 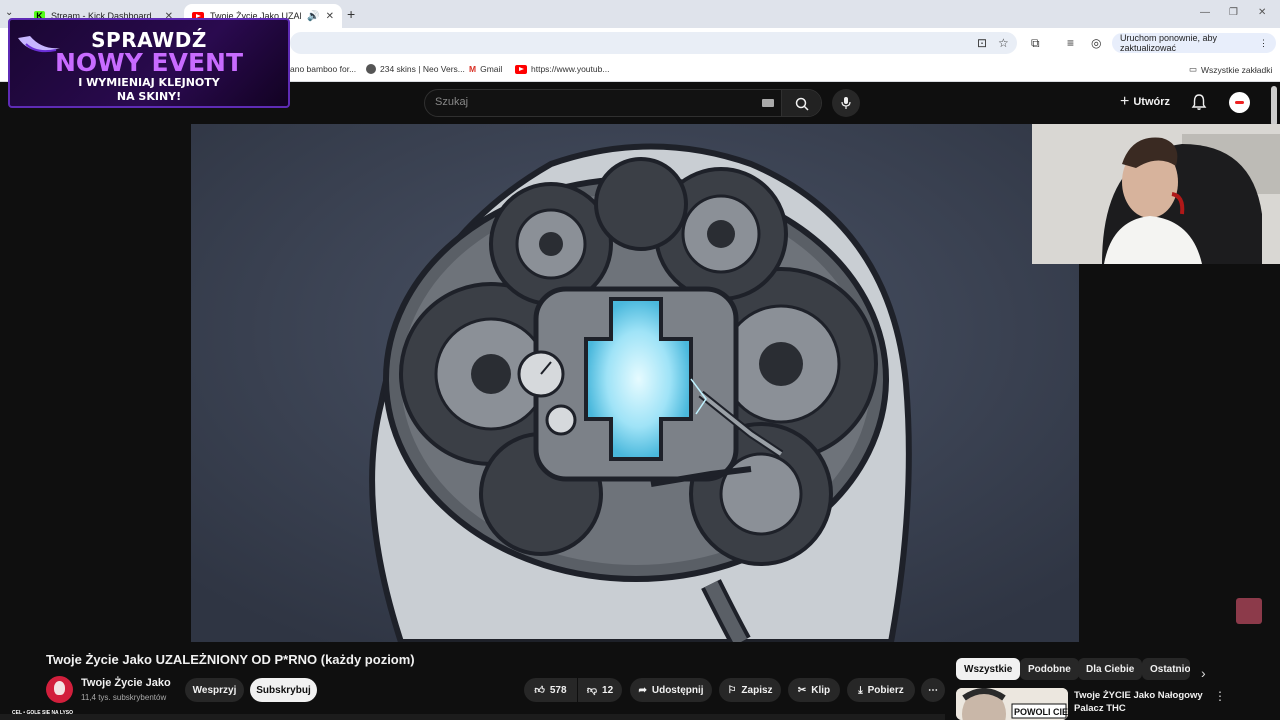 What do you see at coordinates (1205, 12) in the screenshot?
I see `minimize-icon: —` at bounding box center [1205, 12].